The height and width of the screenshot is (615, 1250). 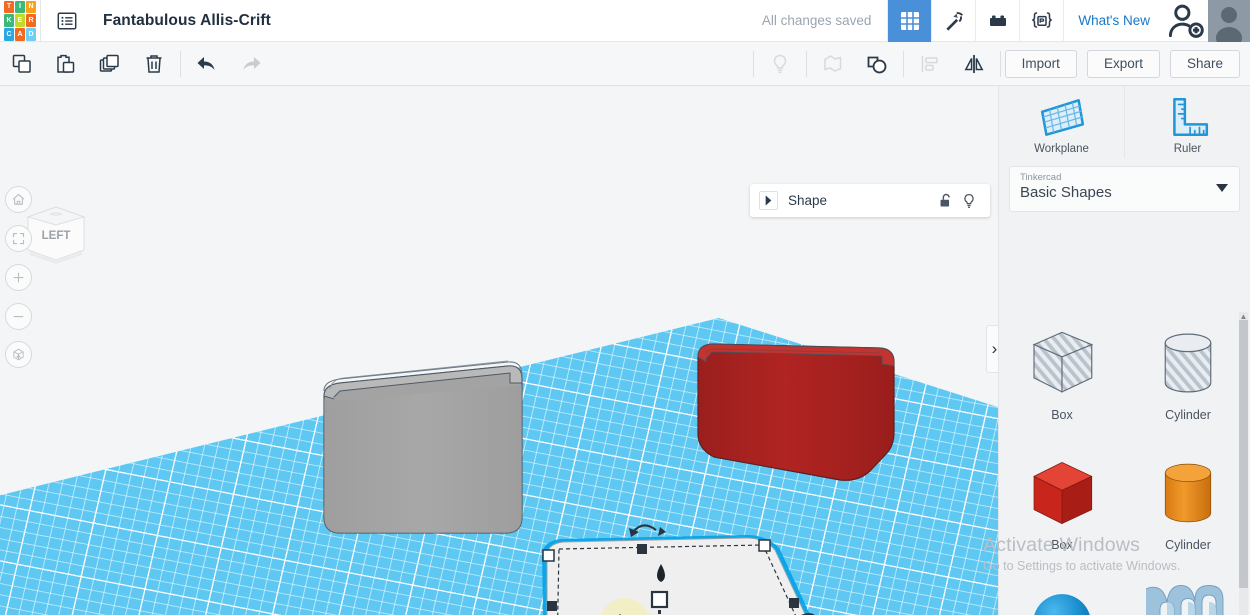 I want to click on tinkercad-logo: T I N K E R C A D, so click(x=20, y=21).